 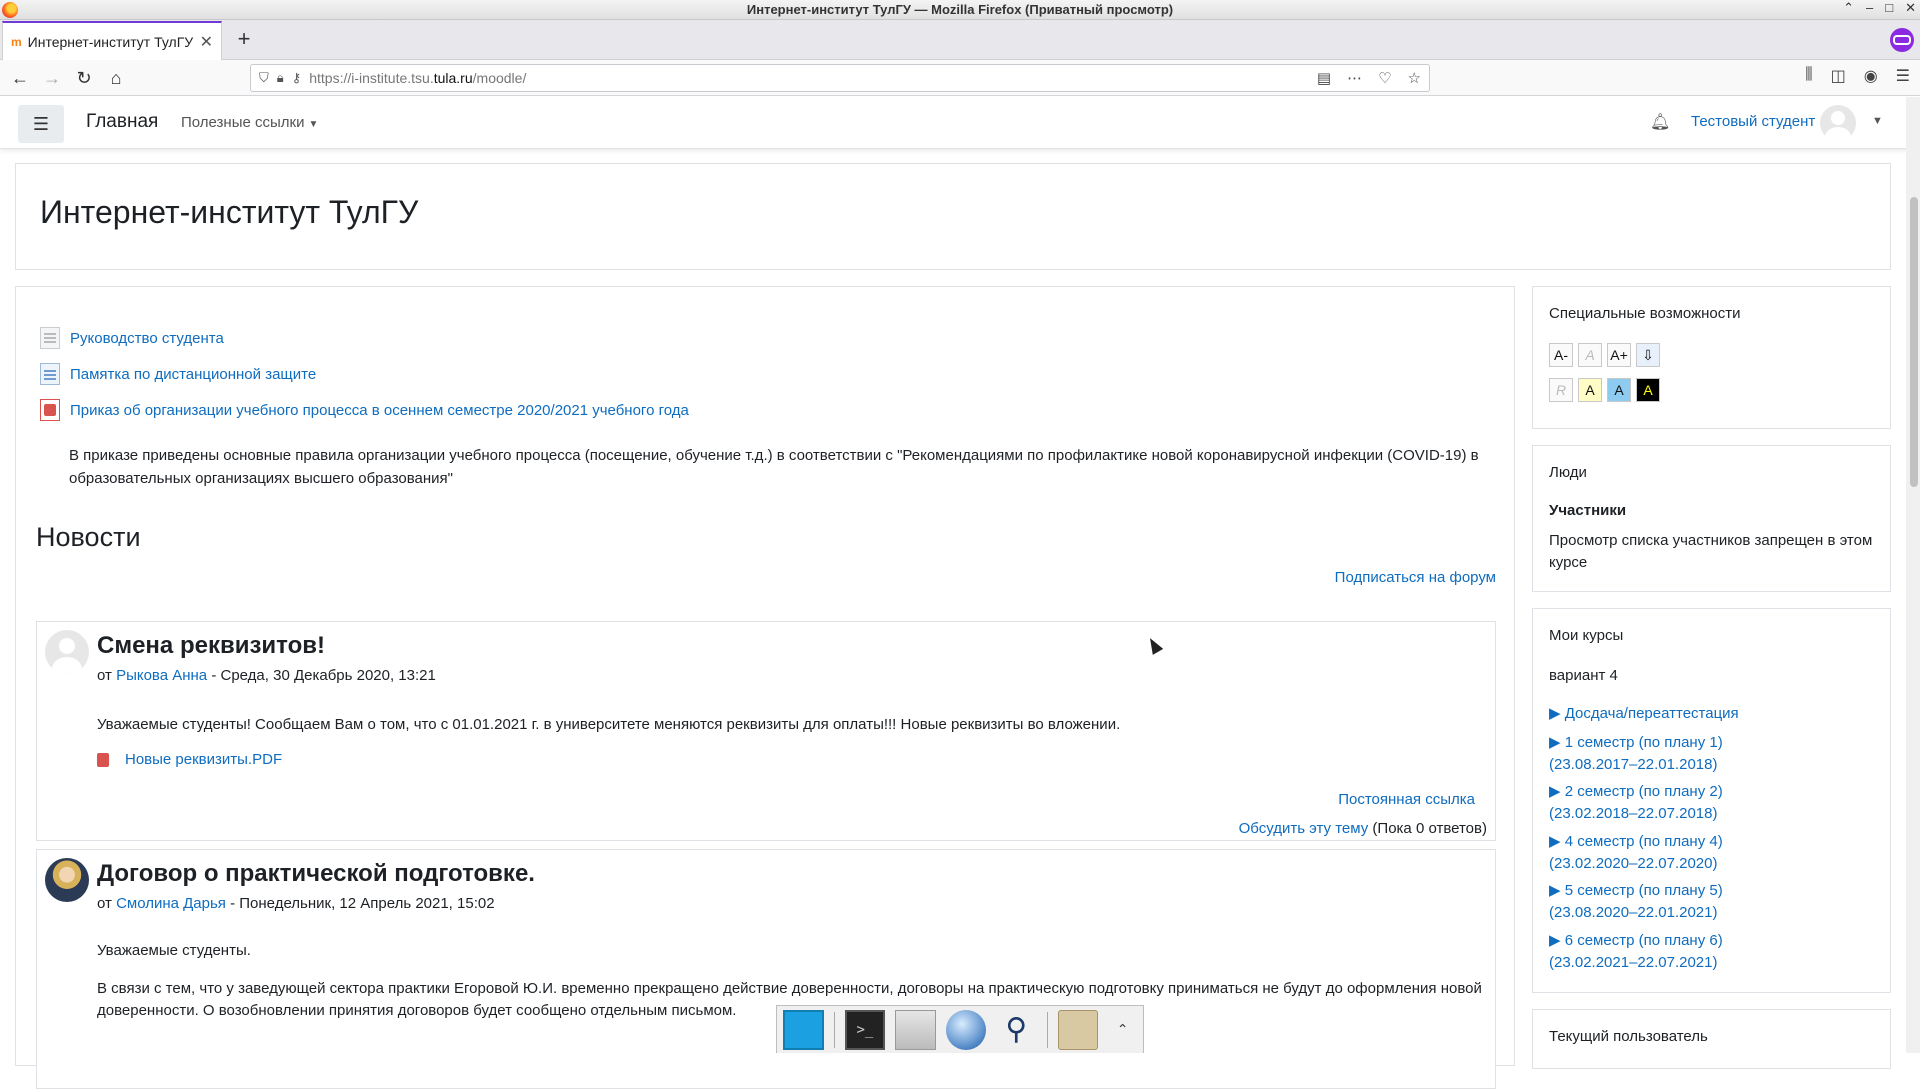 What do you see at coordinates (1903, 76) in the screenshot?
I see `menu-icon: ☰` at bounding box center [1903, 76].